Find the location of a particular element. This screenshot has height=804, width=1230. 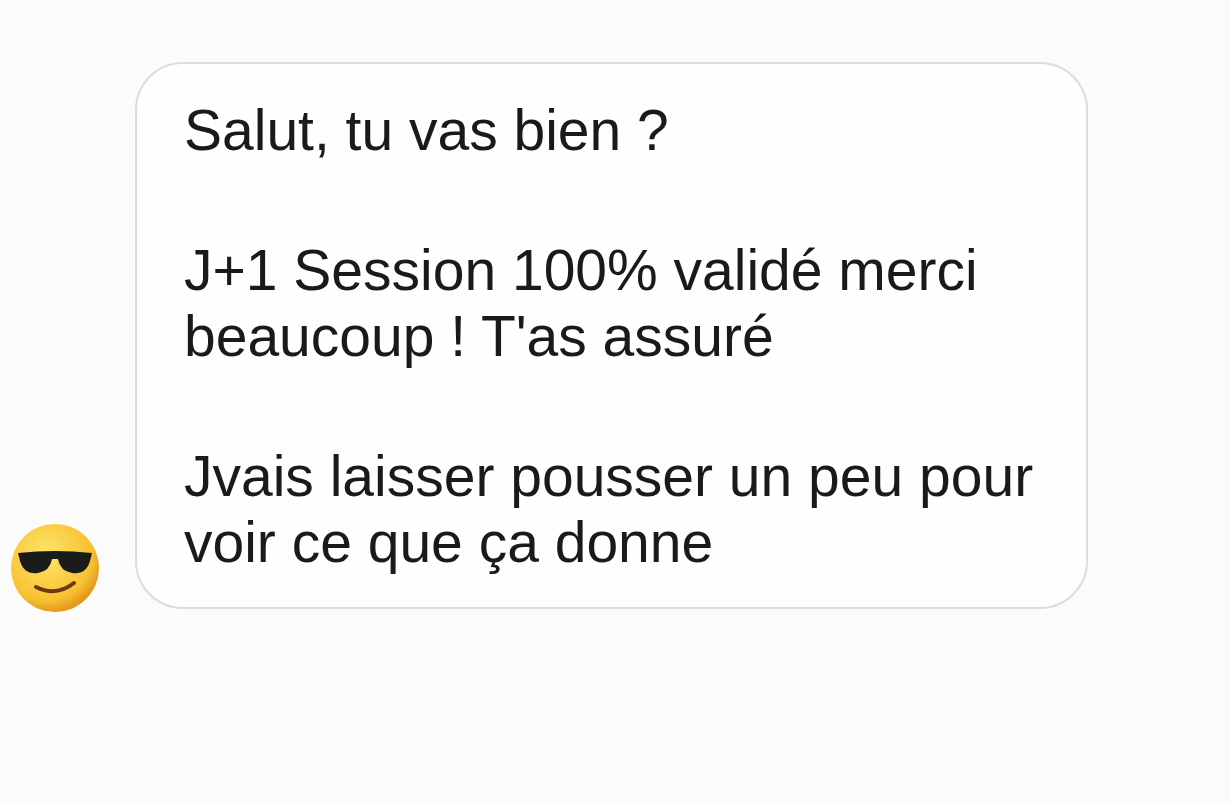

message-text: Salut, tu vas bien ? is located at coordinates (427, 130).